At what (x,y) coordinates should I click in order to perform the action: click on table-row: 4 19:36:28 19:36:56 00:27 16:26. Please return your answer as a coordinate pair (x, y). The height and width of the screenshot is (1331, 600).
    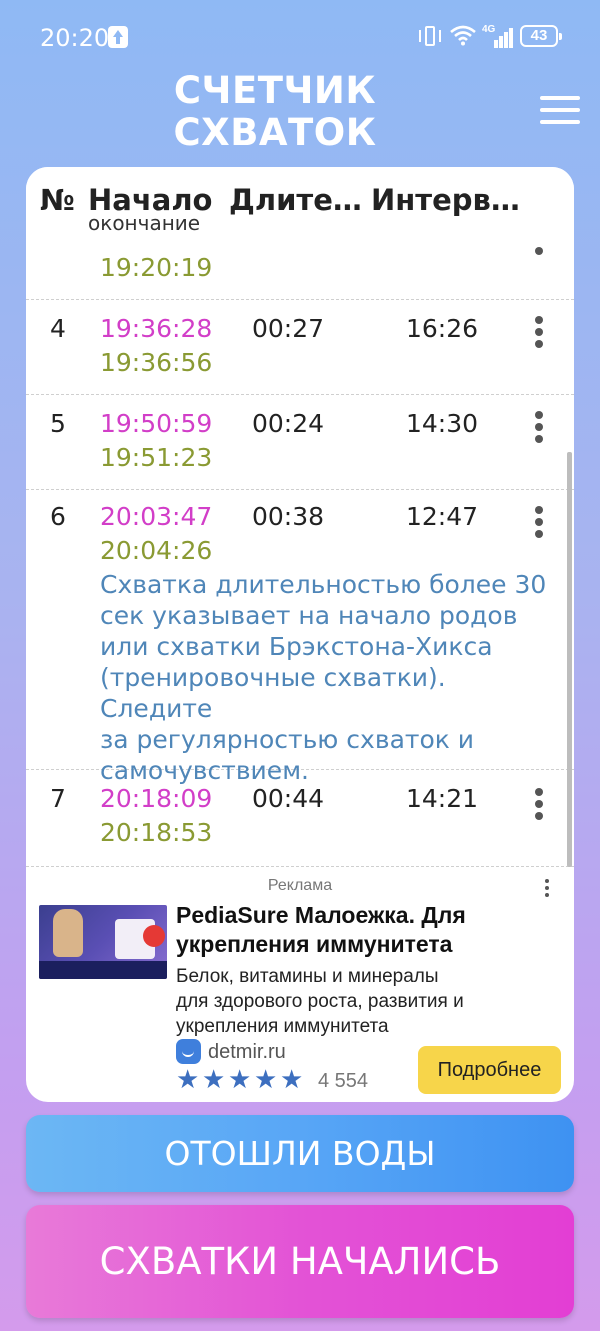
    Looking at the image, I should click on (300, 347).